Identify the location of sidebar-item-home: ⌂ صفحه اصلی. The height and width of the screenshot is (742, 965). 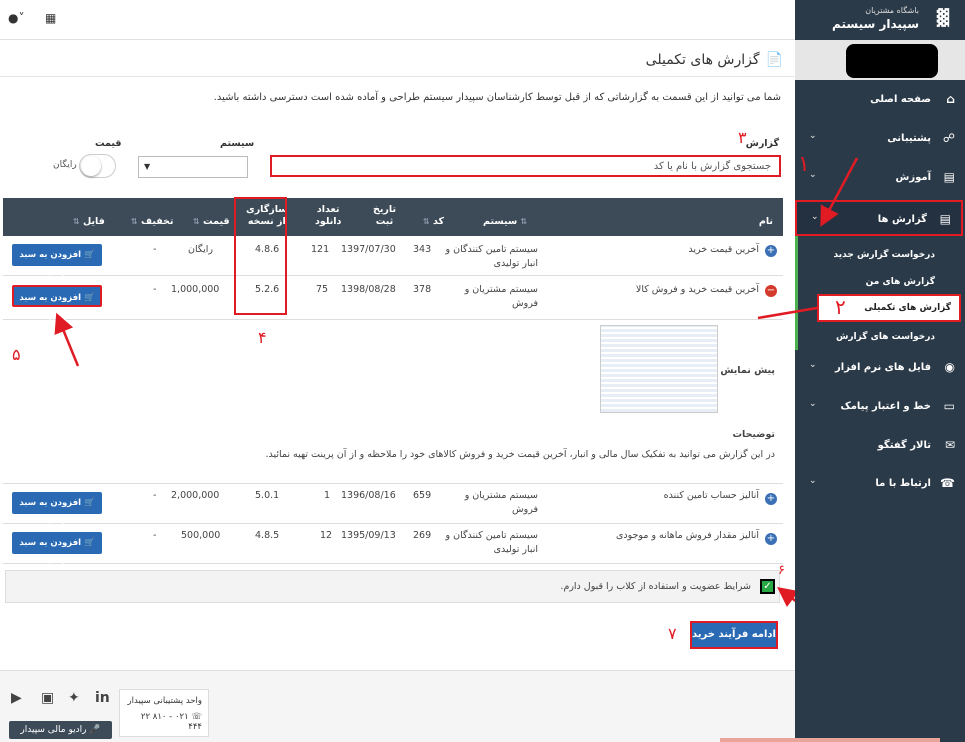
(880, 101).